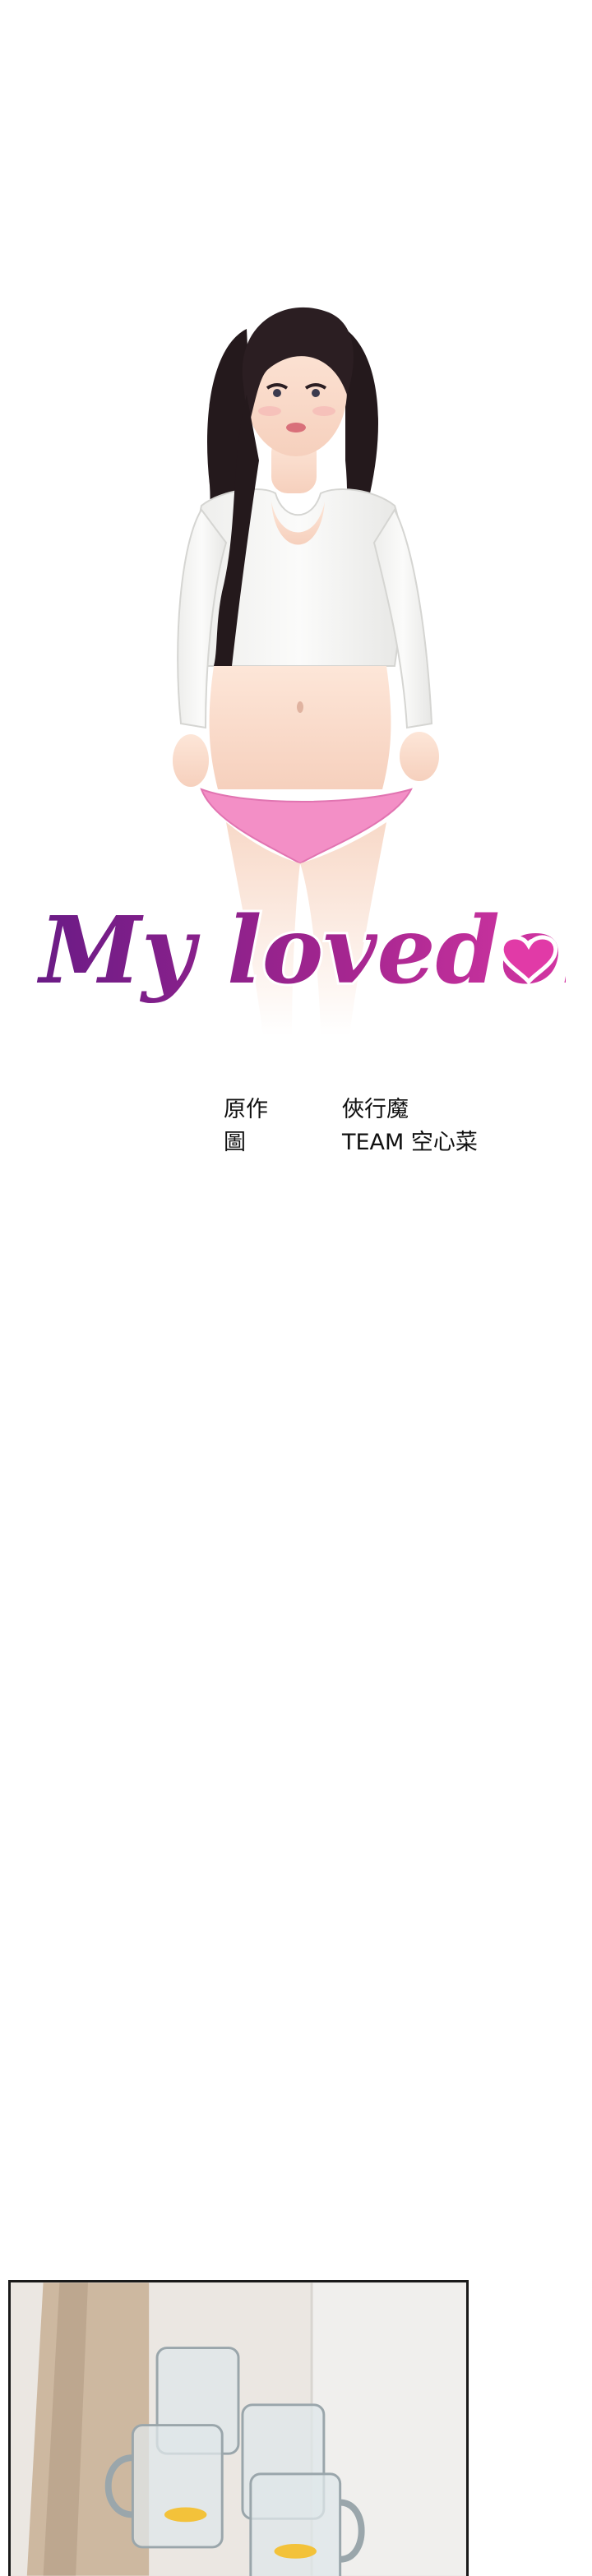 This screenshot has height=2576, width=592. I want to click on credit-name: 俠行魔, so click(375, 1109).